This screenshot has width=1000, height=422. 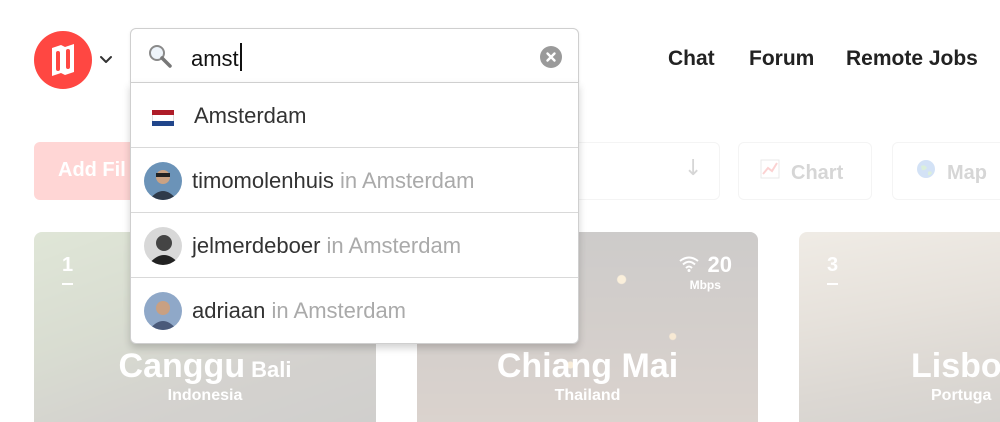 I want to click on search-query-text: amst, so click(x=216, y=57).